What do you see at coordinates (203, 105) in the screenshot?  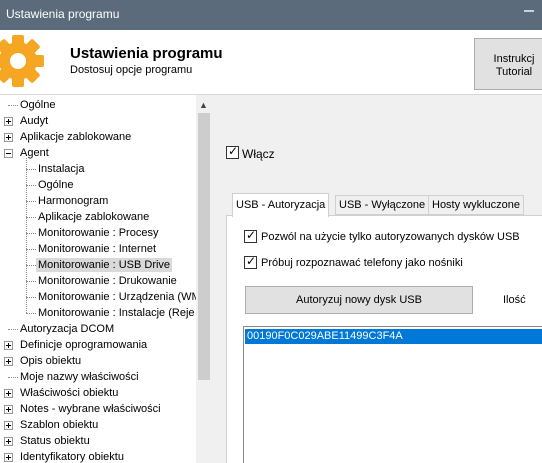 I see `scroll-up-icon: ▲` at bounding box center [203, 105].